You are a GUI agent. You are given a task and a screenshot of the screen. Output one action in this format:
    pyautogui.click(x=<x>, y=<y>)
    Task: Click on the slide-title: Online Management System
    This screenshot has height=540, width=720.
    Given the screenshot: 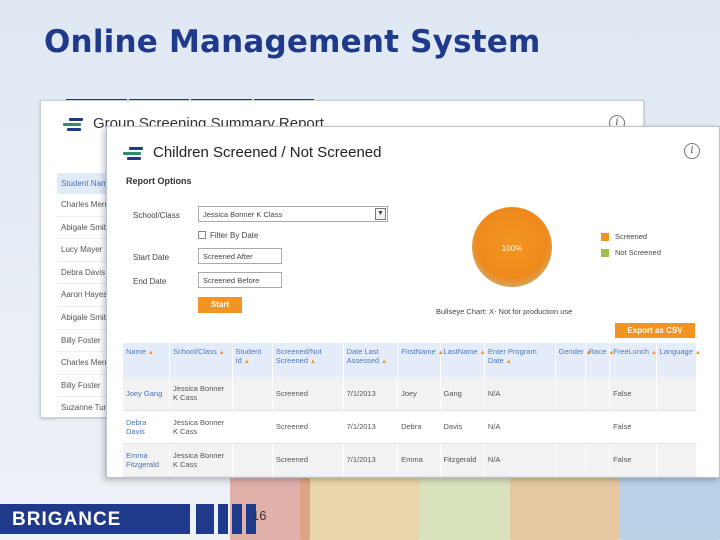 What is the action you would take?
    pyautogui.click(x=292, y=42)
    